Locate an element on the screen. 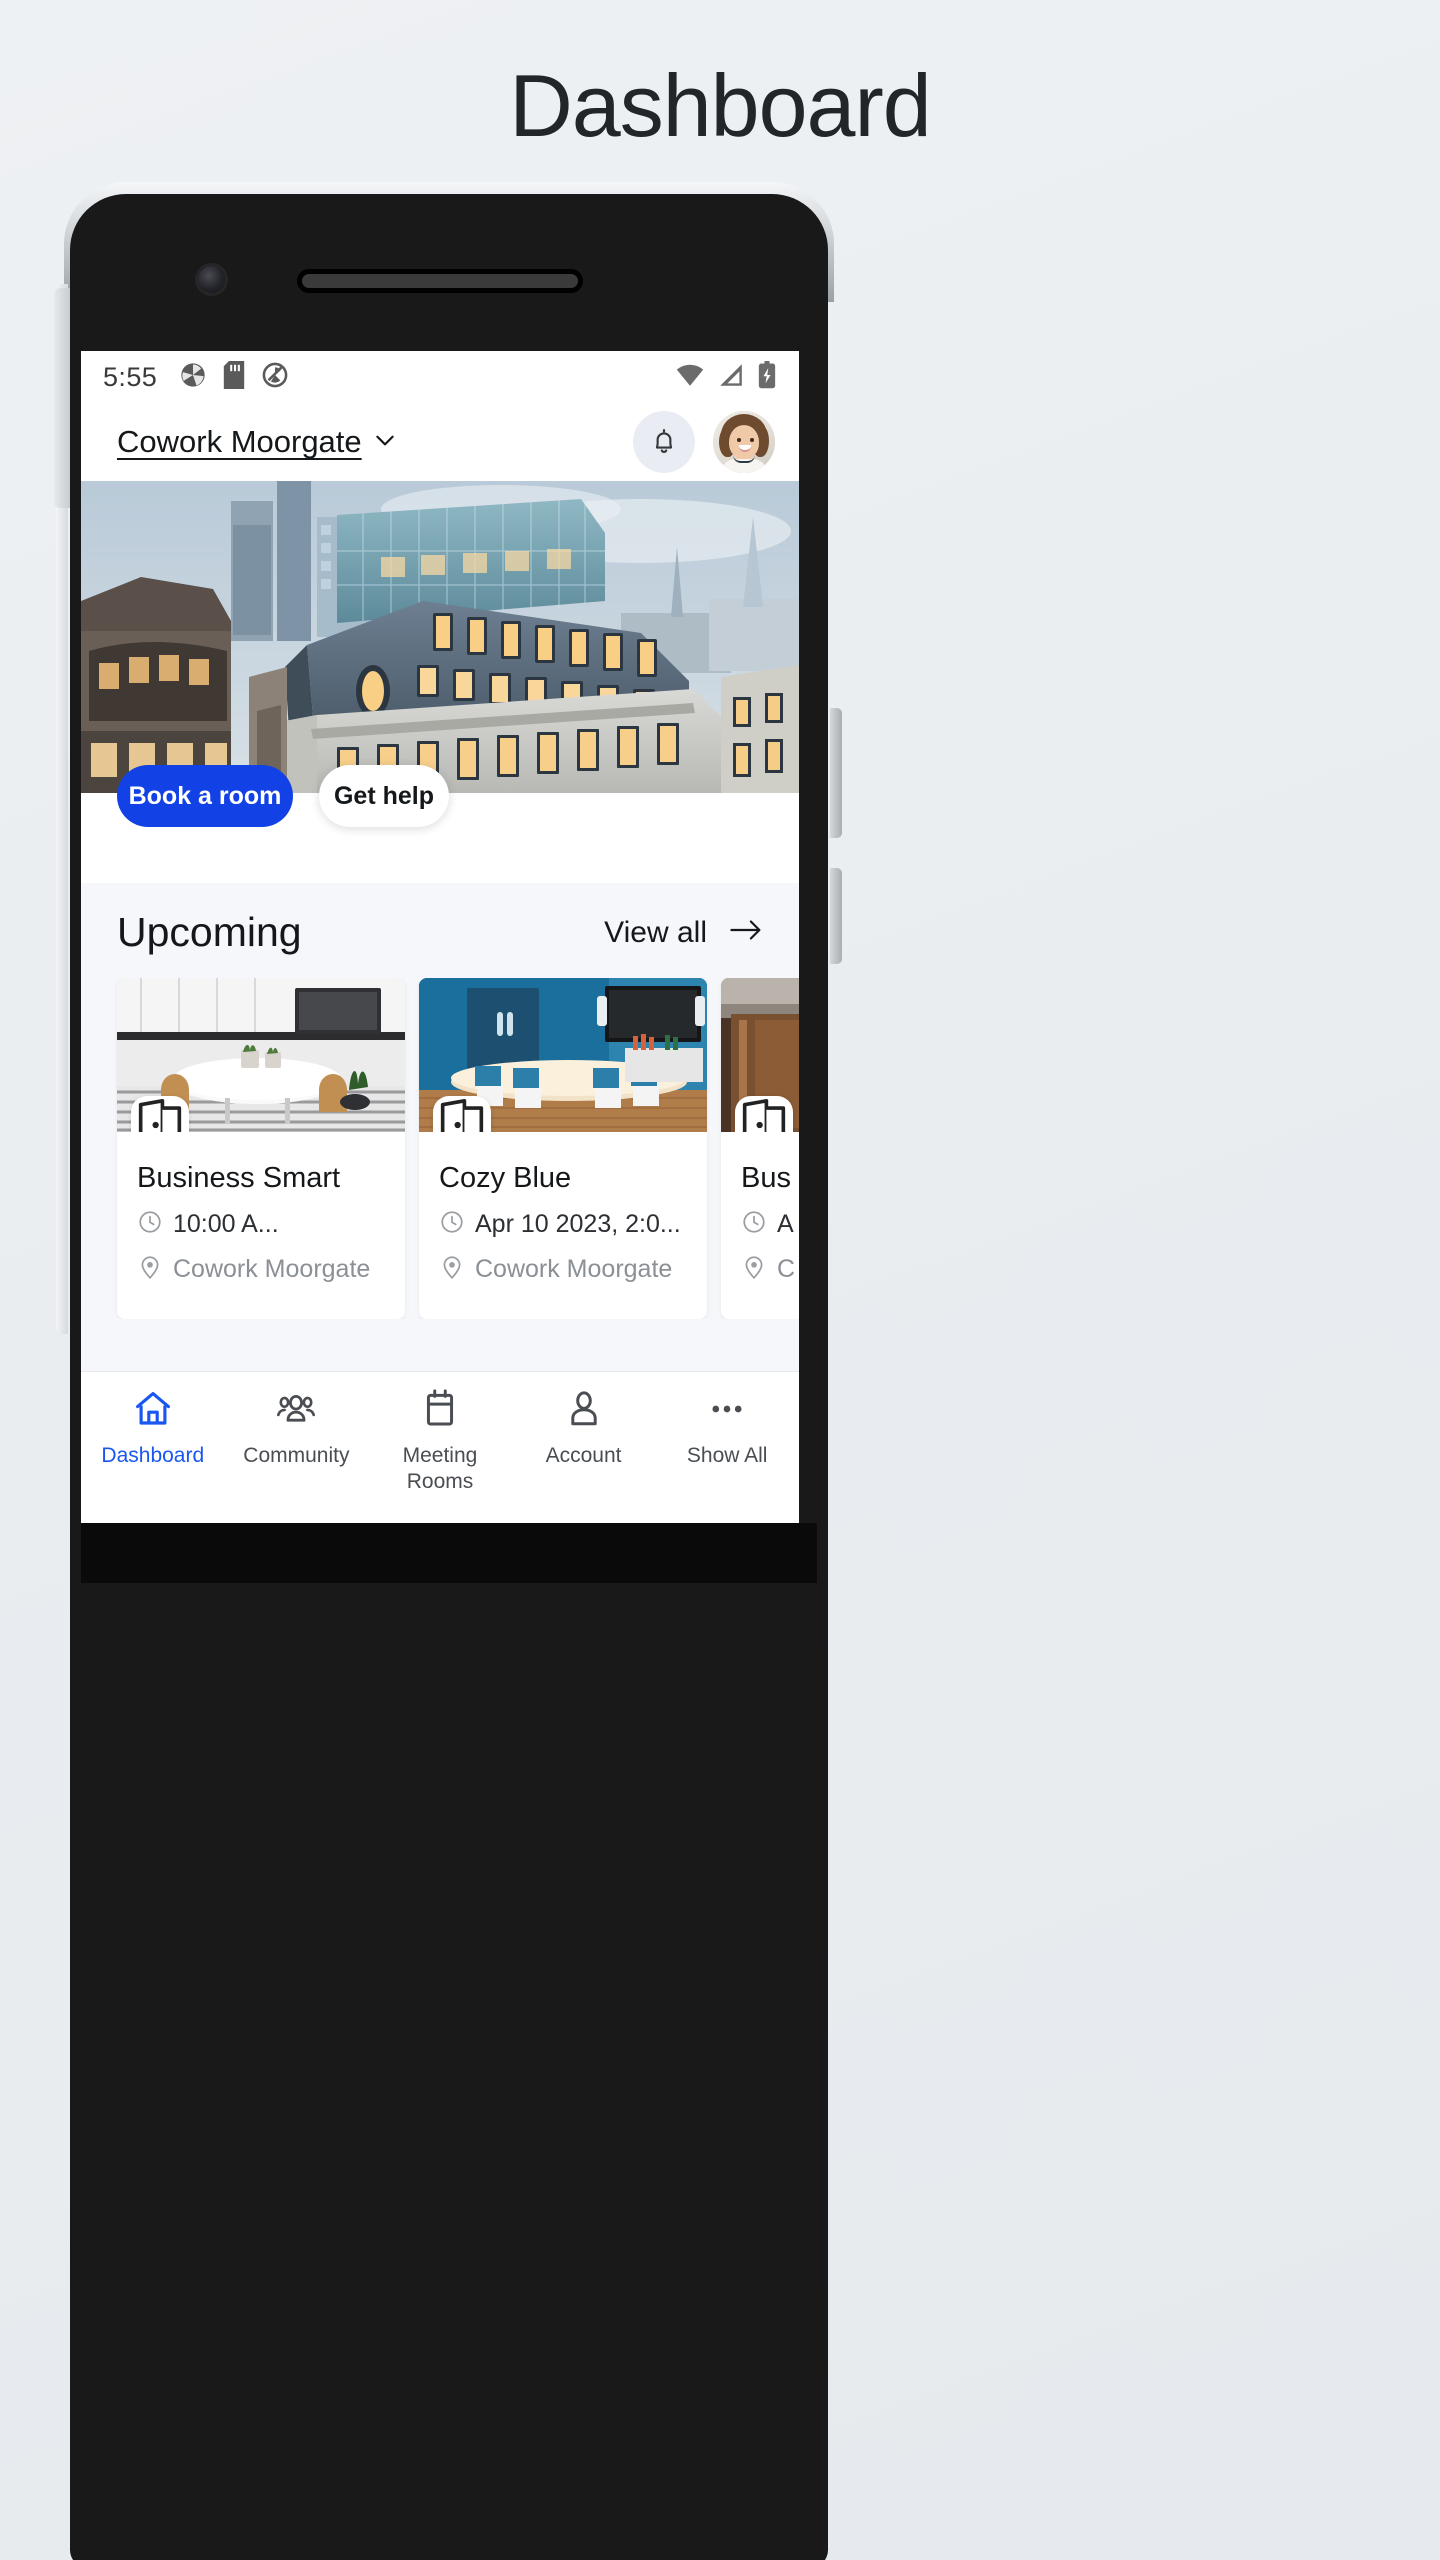 The image size is (1440, 2560). device-volume-button is located at coordinates (836, 773).